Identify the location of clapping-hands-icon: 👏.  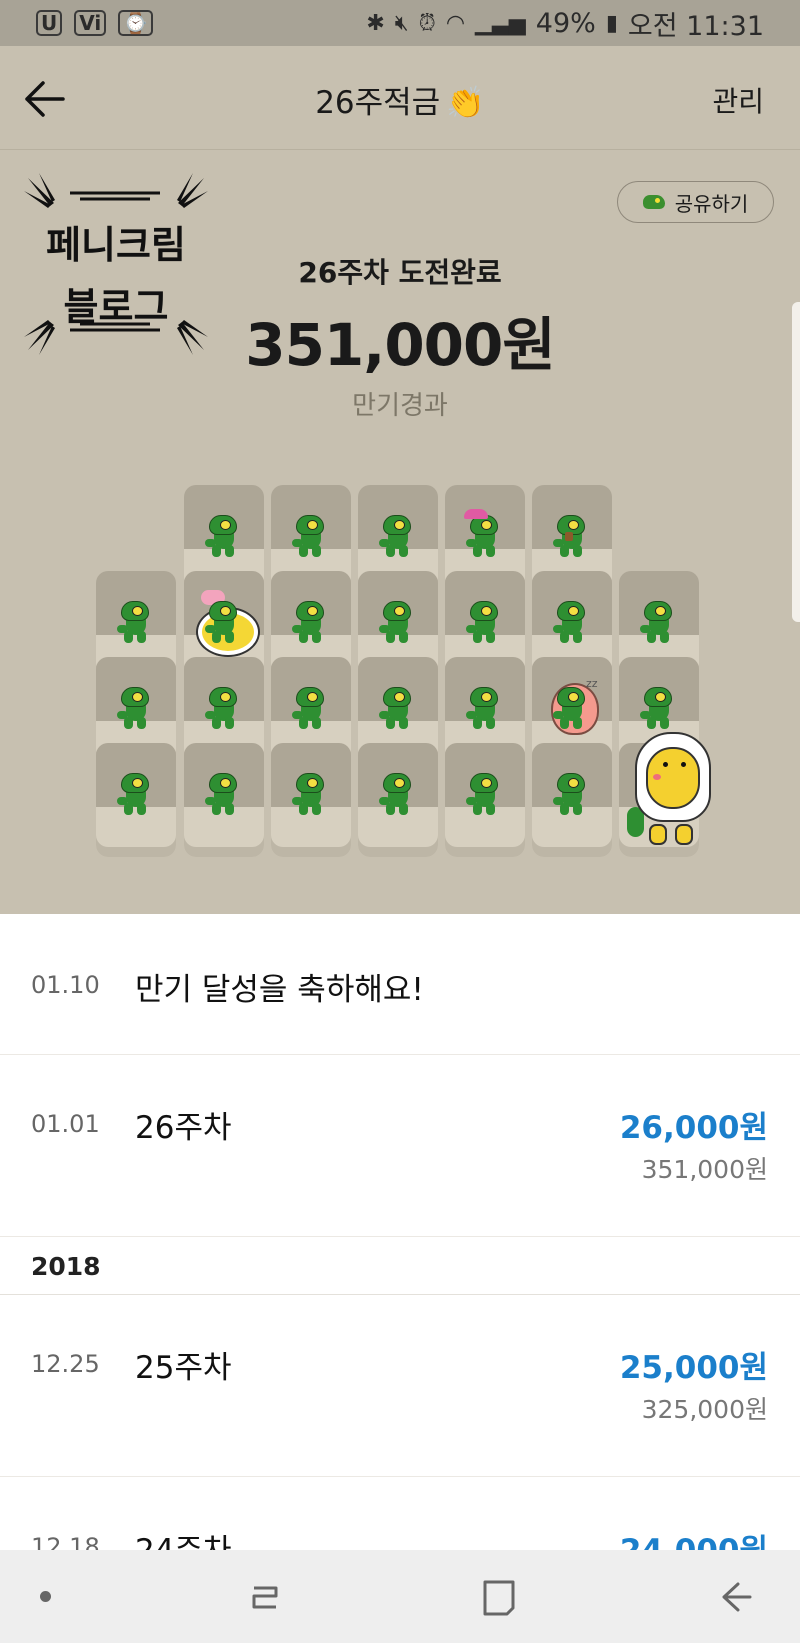
(465, 103).